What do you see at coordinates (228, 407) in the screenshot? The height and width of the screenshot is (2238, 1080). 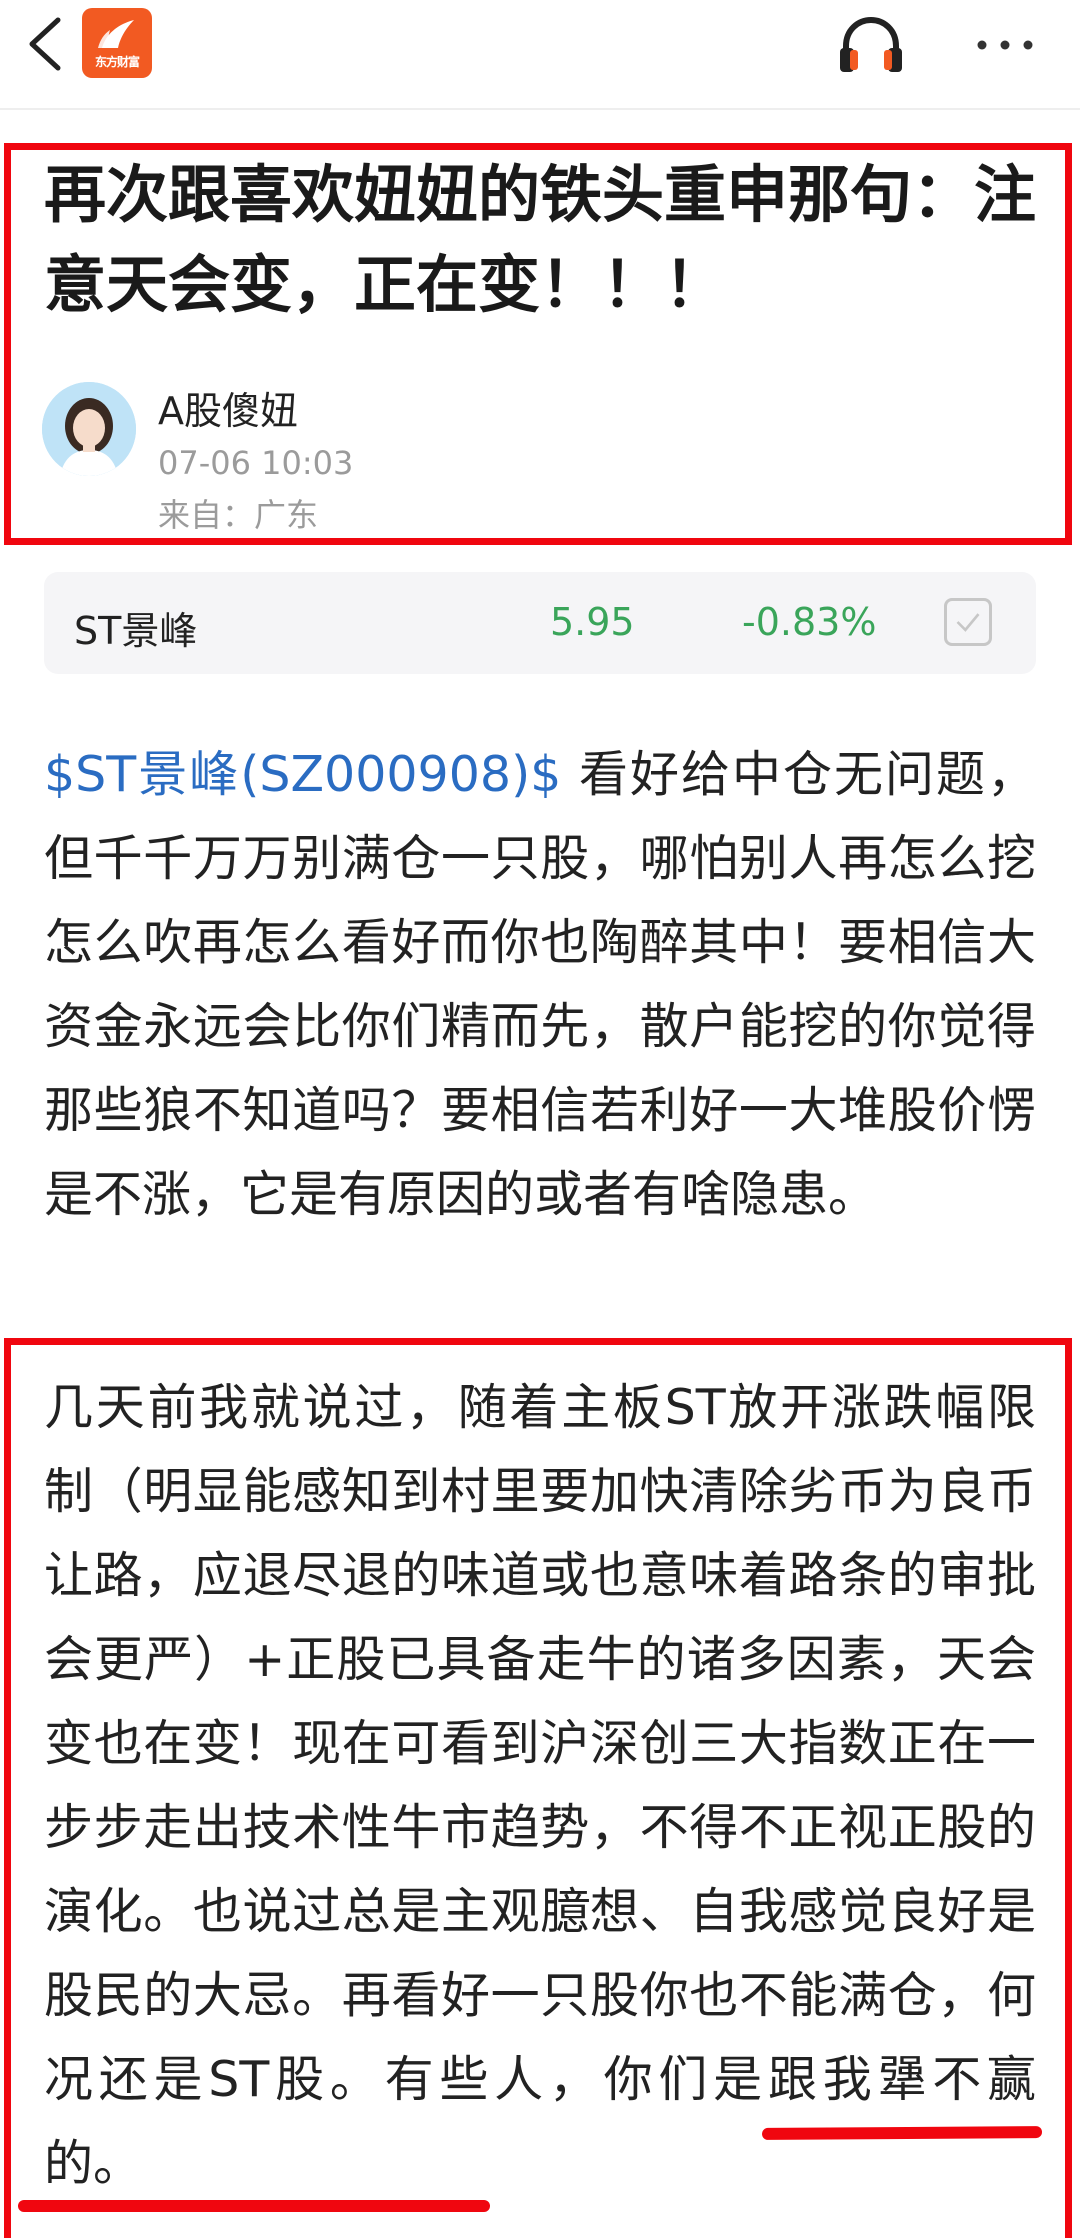 I see `author-name: A股傻妞` at bounding box center [228, 407].